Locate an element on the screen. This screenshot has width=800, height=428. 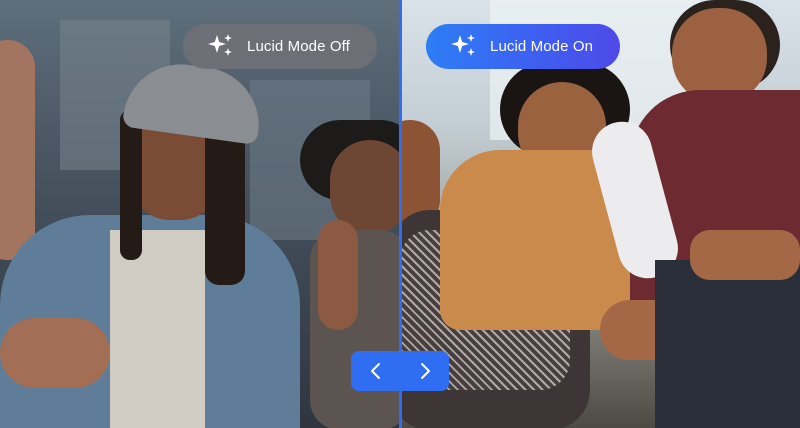
lucid-mode-on-label: Lucid Mode On is located at coordinates (523, 46).